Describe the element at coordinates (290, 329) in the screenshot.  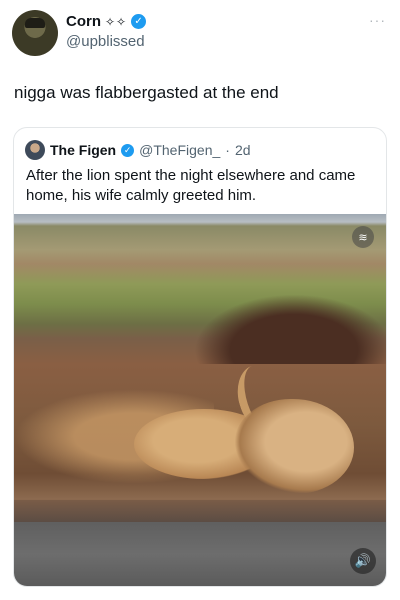
I see `dirt-mound` at that location.